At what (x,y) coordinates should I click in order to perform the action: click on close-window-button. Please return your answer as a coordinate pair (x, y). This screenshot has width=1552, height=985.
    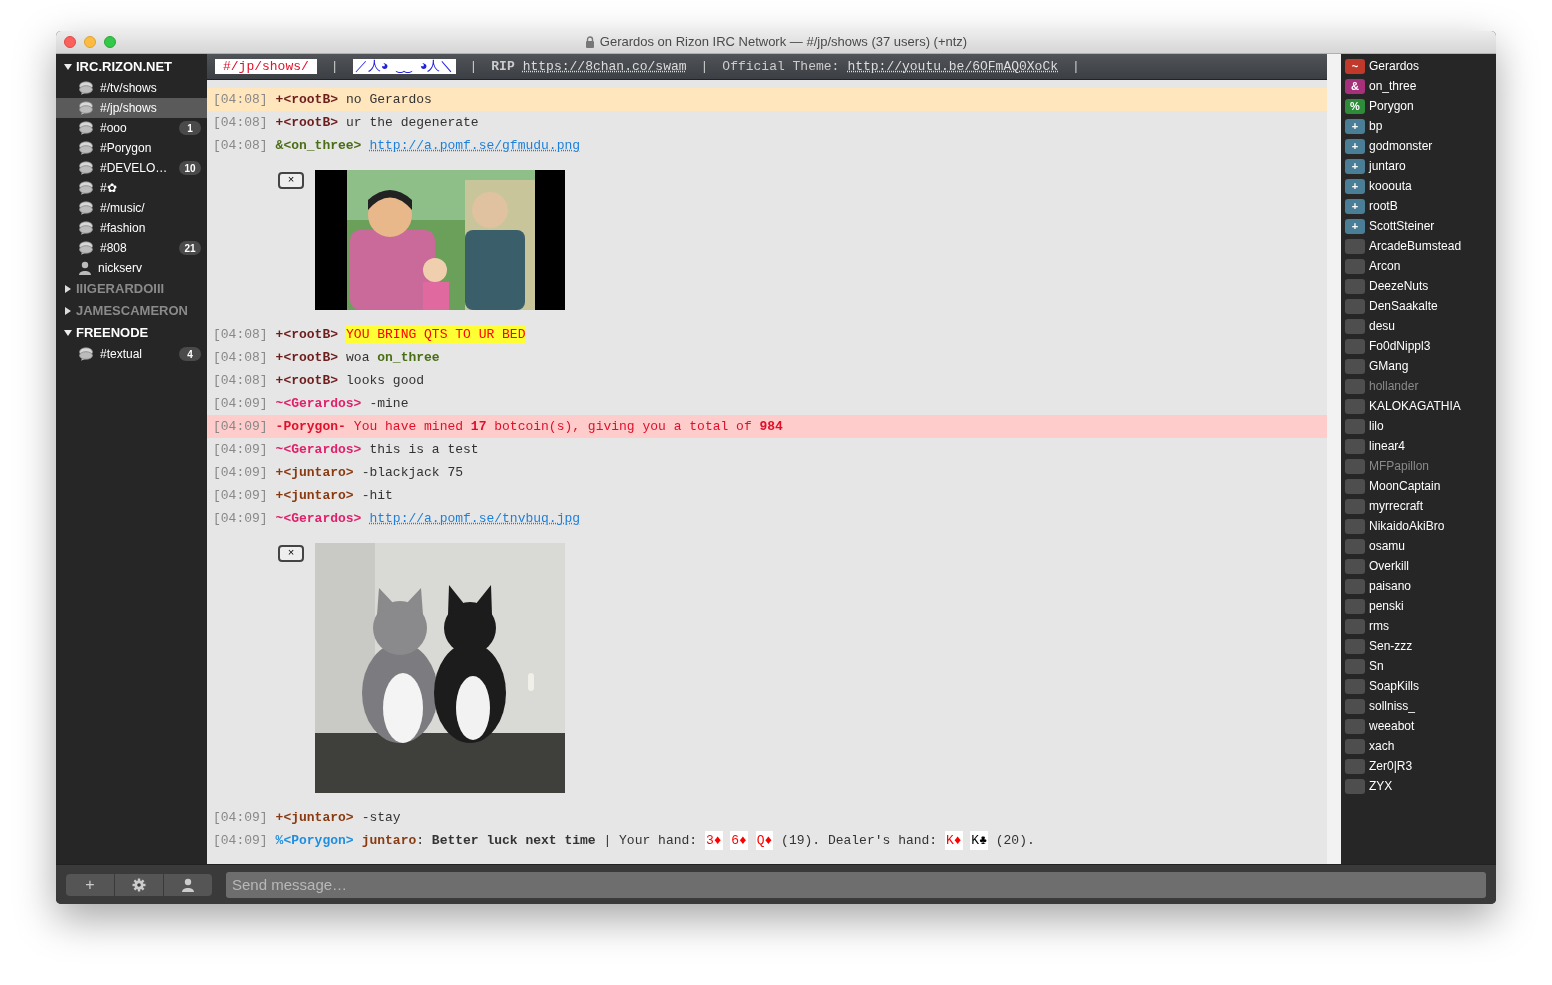
    Looking at the image, I should click on (70, 42).